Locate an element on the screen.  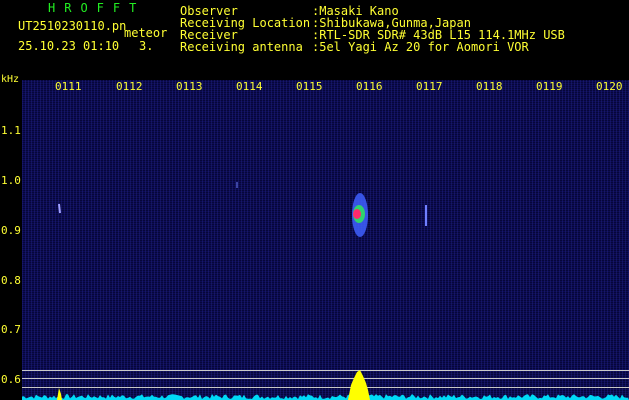
spectrum-trace is located at coordinates (325, 397).